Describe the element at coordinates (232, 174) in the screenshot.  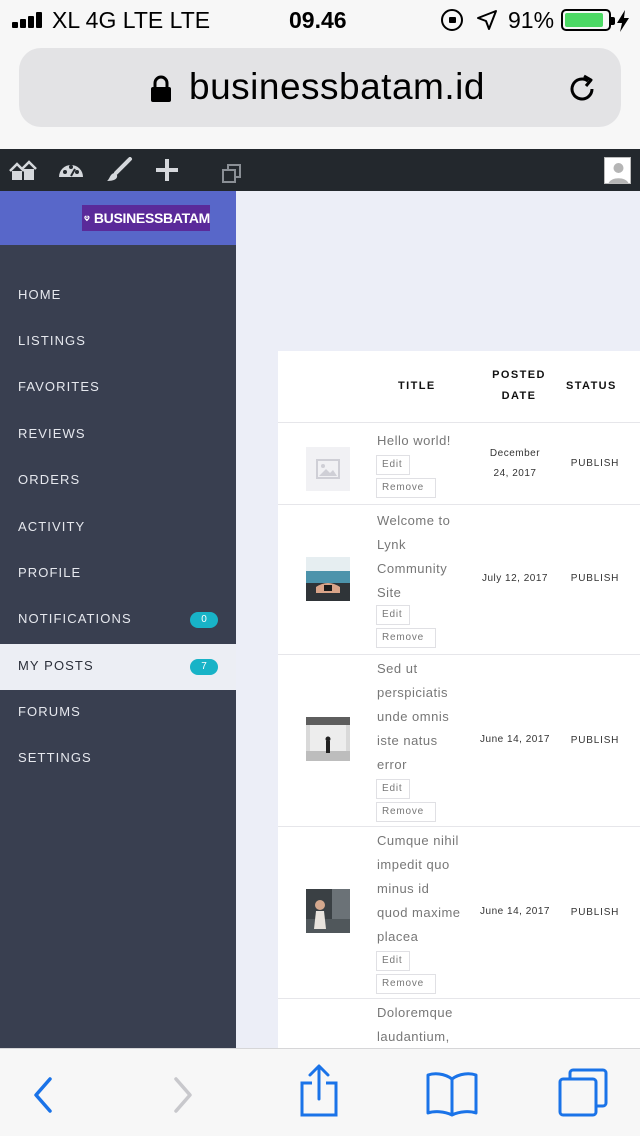
I see `copy-icon` at that location.